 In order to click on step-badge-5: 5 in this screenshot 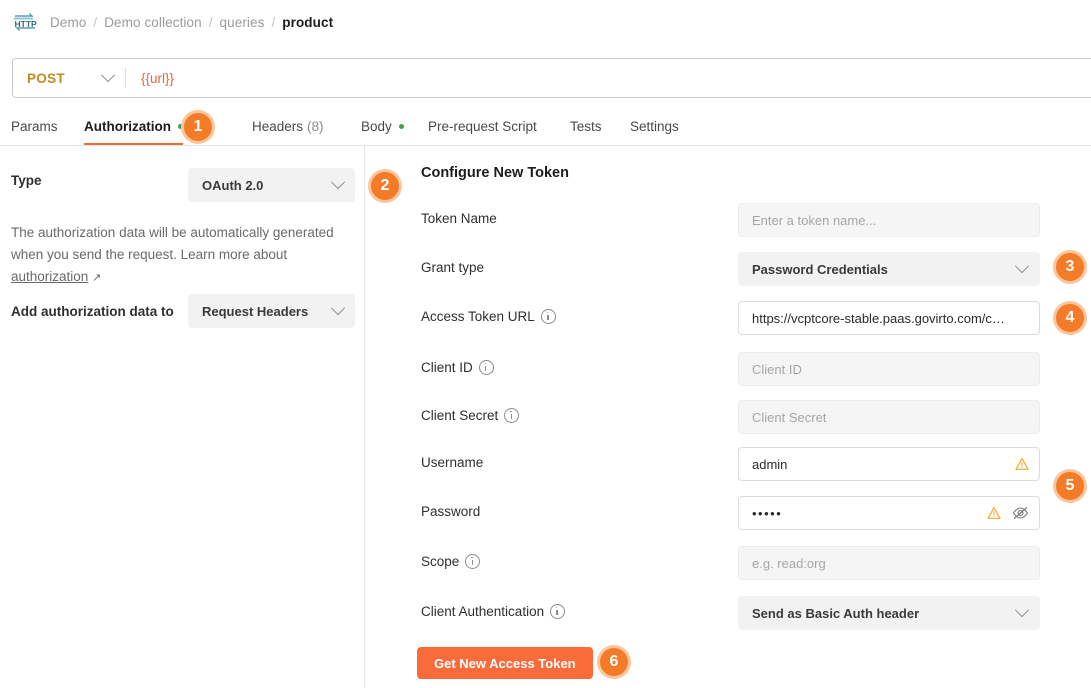, I will do `click(1070, 486)`.